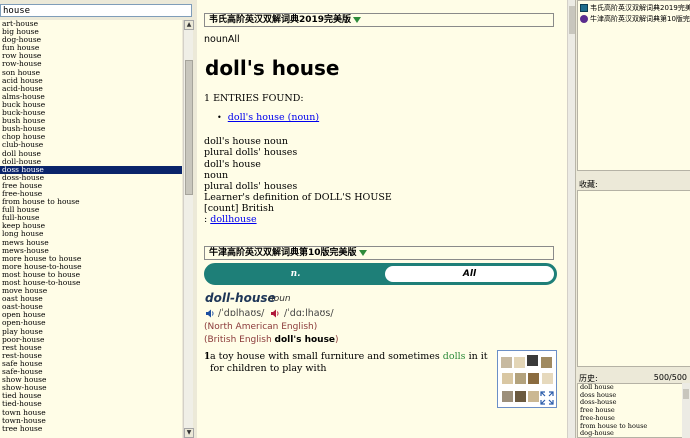 This screenshot has height=438, width=690. I want to click on word-list-item: play house, so click(91, 332).